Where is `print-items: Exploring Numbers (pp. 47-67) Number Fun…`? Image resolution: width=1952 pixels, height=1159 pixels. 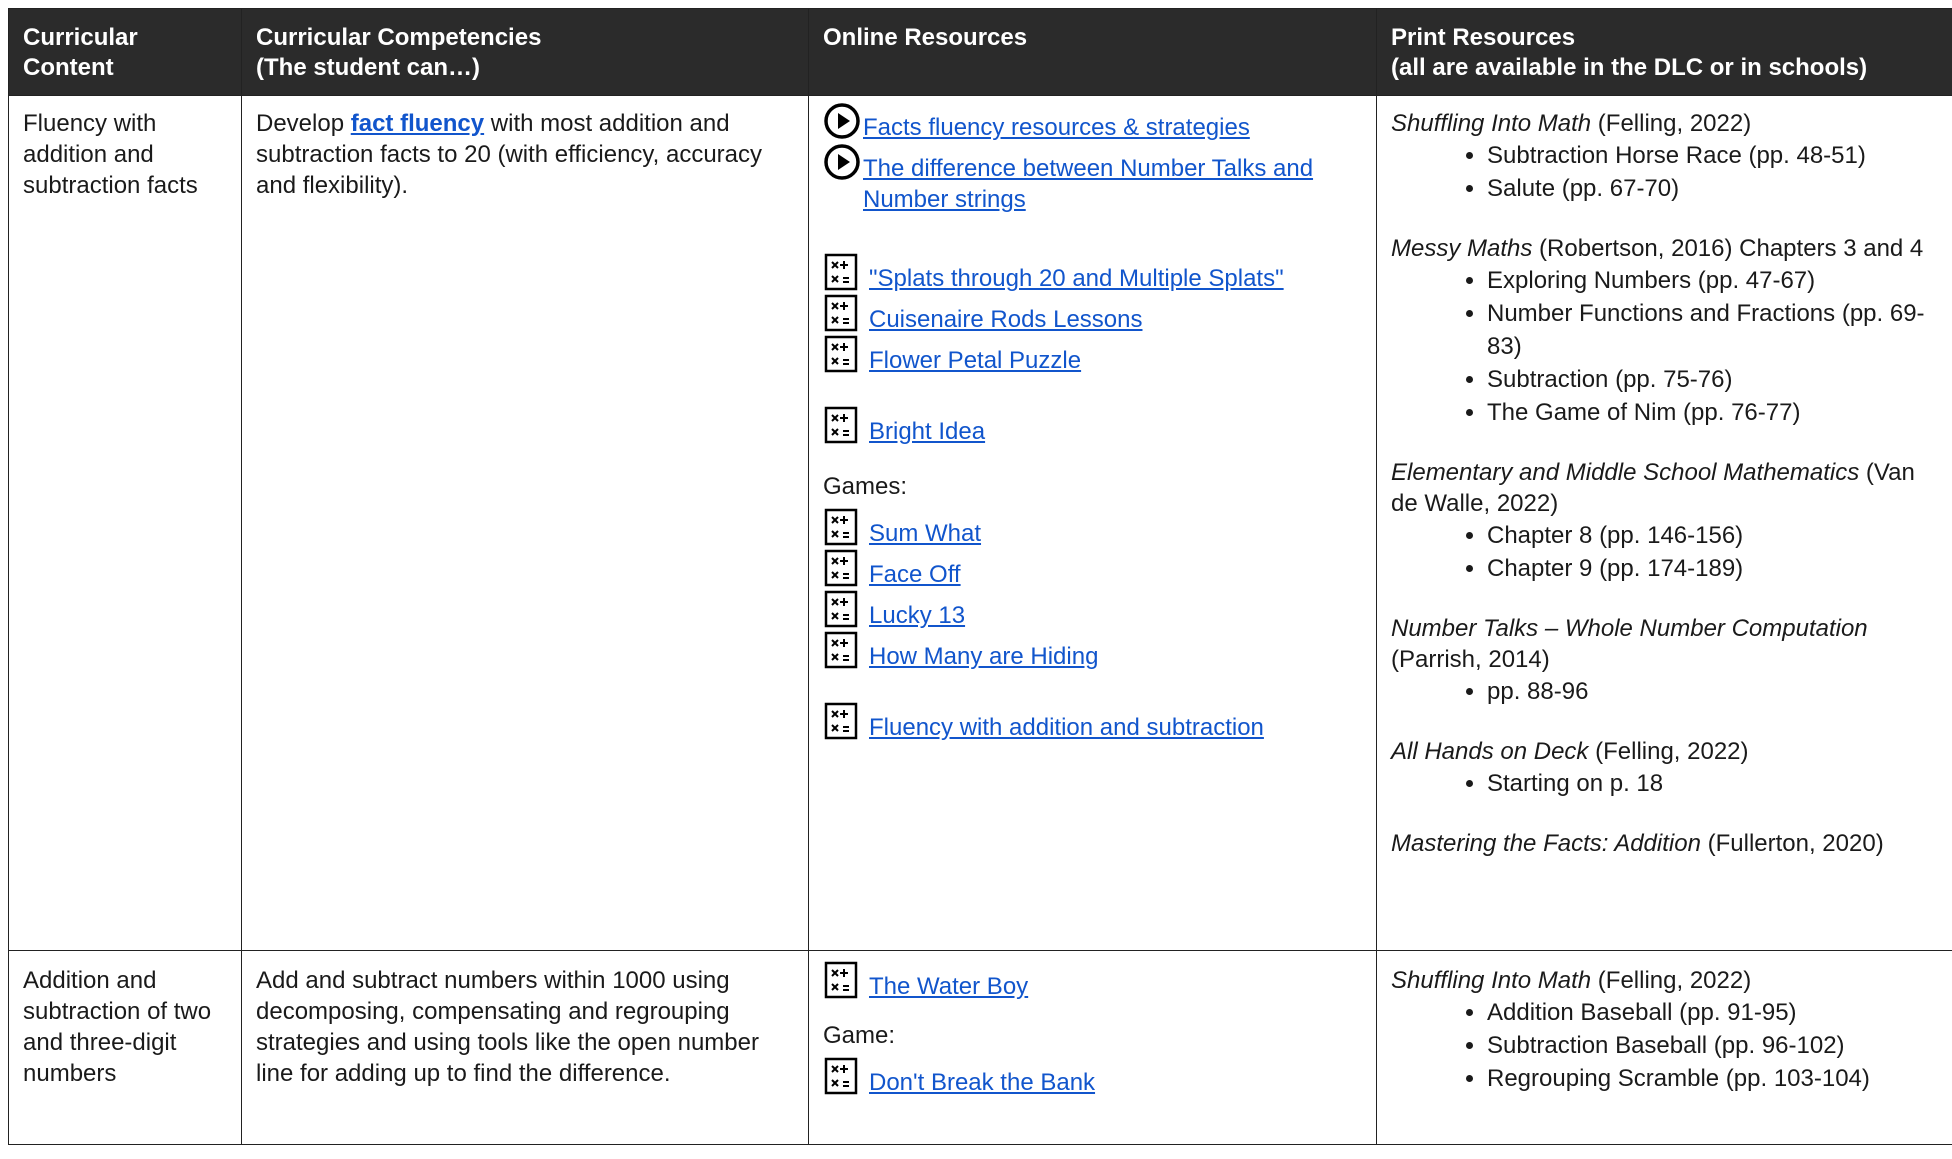
print-items: Exploring Numbers (pp. 47-67) Number Fun… is located at coordinates (1664, 346).